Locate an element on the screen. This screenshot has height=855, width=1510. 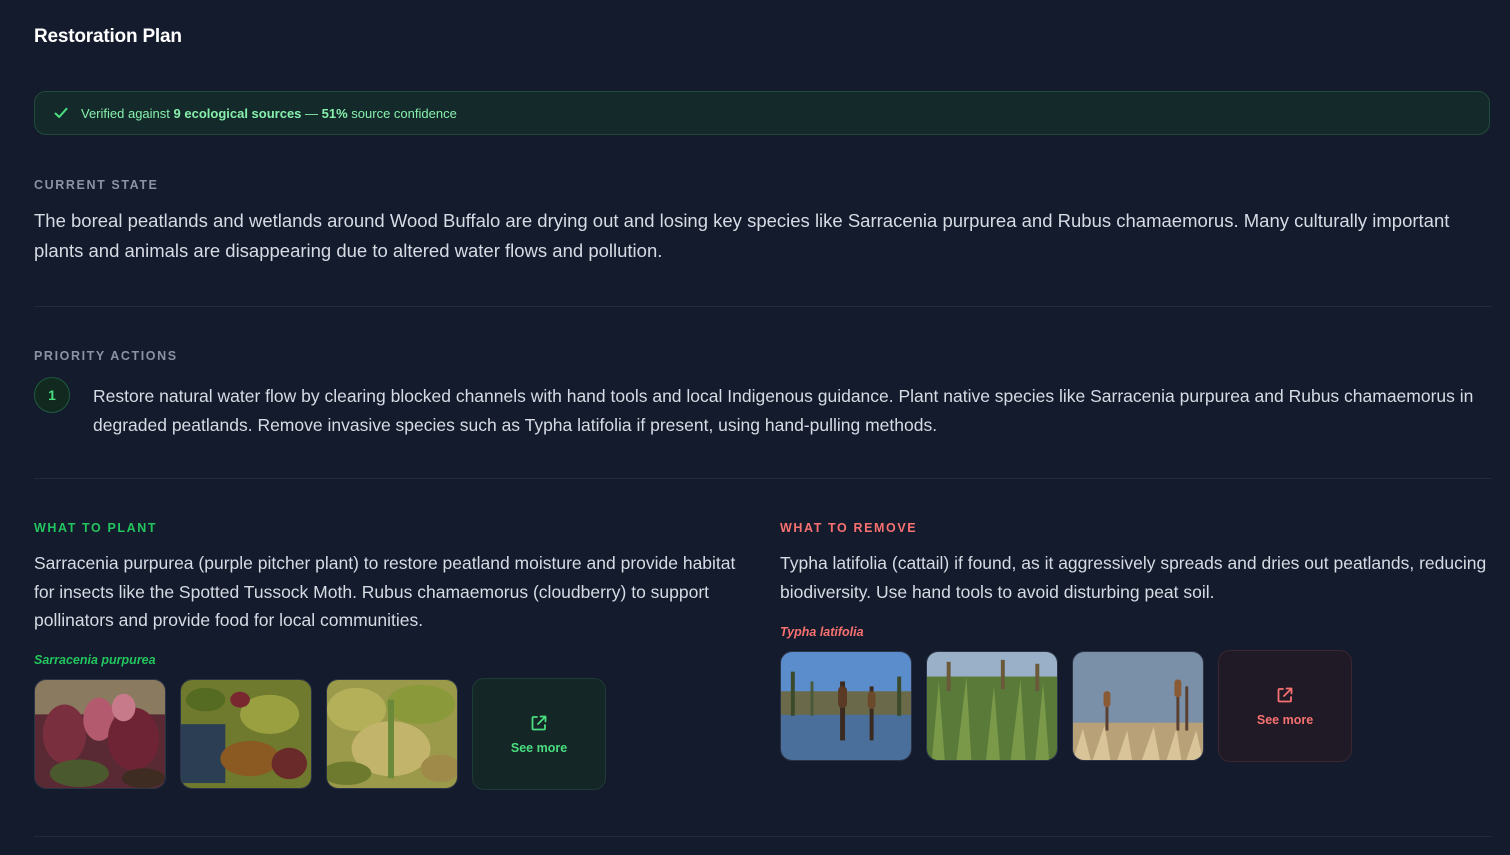
verification-count: 9 is located at coordinates (177, 113).